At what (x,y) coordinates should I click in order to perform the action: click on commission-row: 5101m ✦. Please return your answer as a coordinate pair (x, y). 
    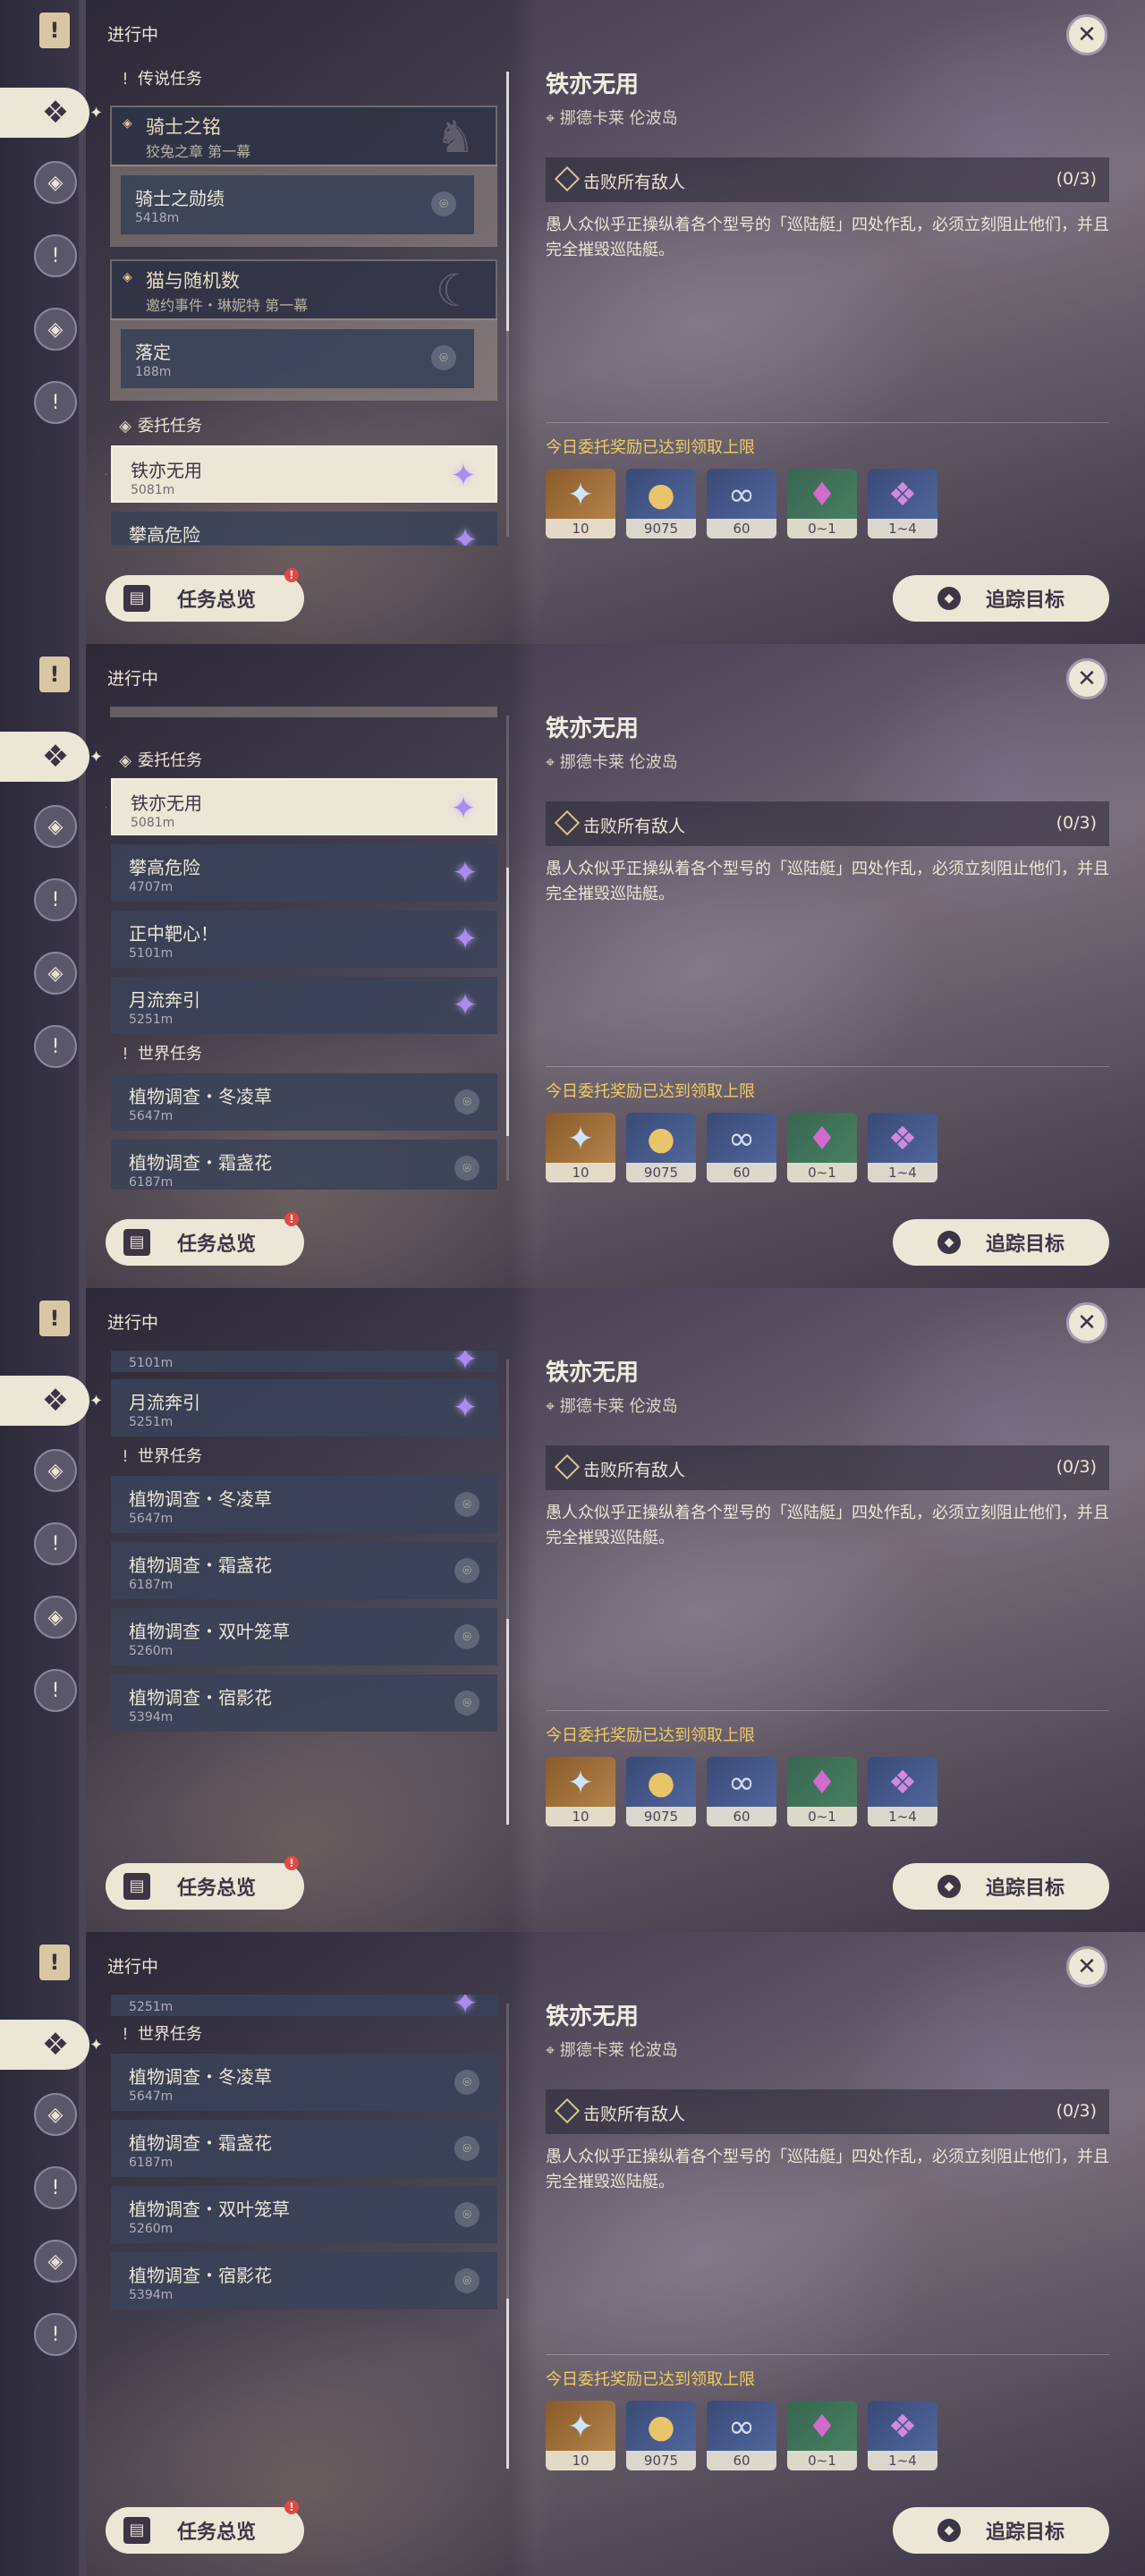
    Looking at the image, I should click on (304, 1364).